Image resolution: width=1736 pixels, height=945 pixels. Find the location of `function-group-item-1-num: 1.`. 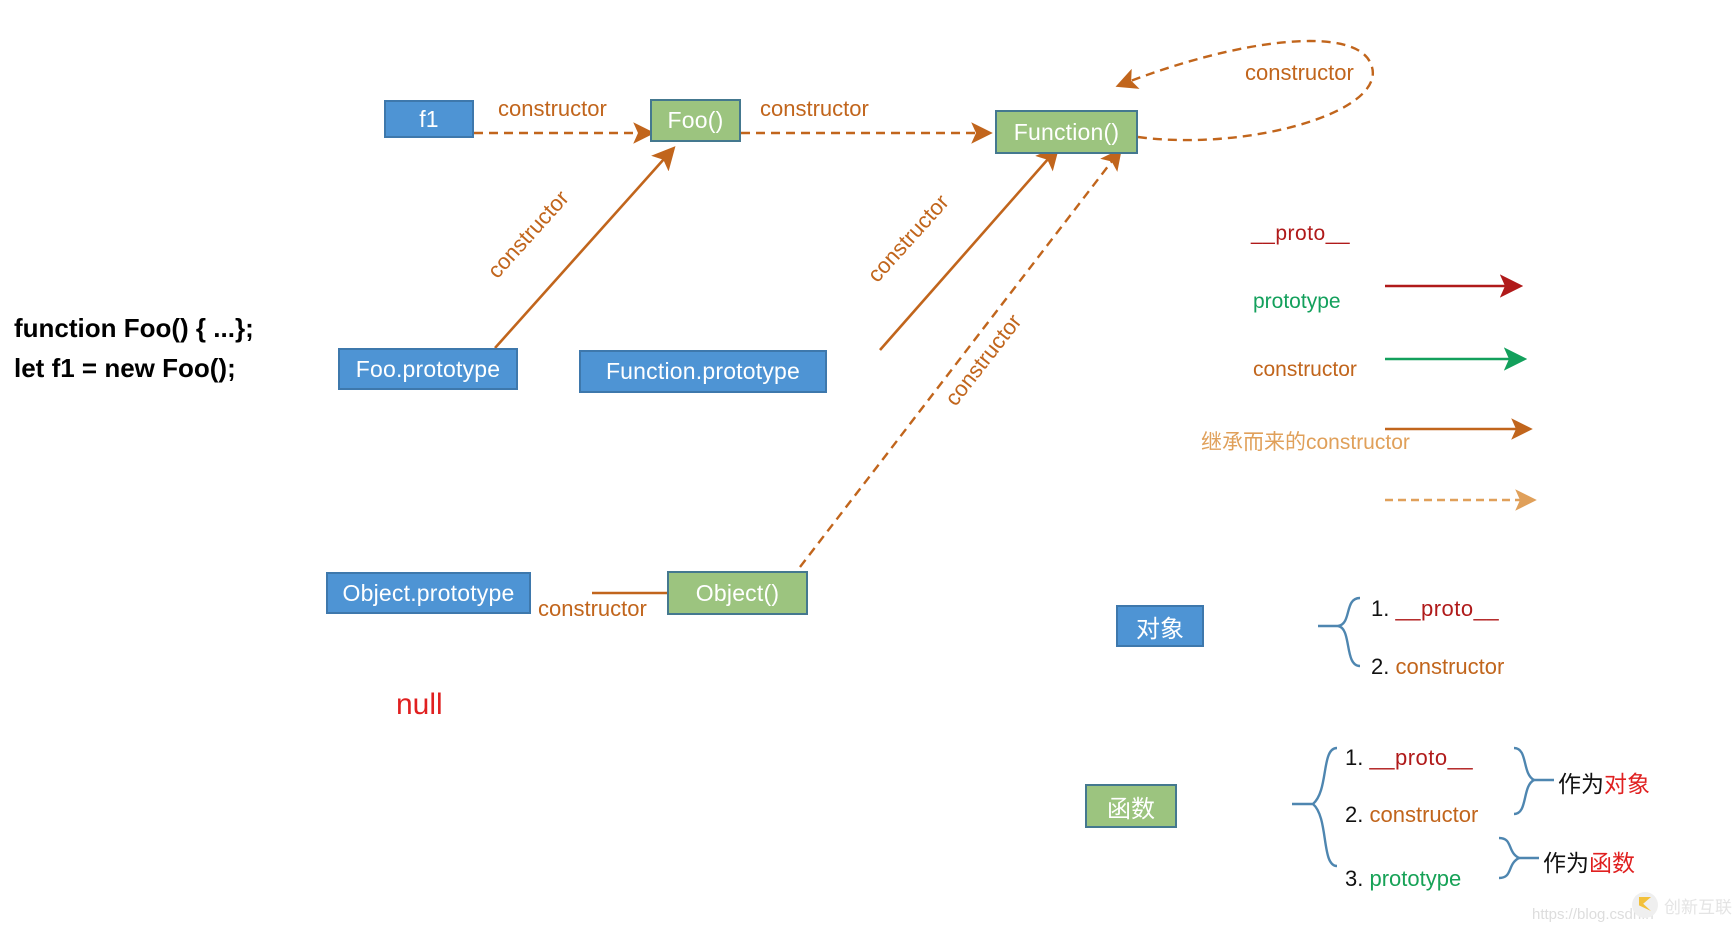

function-group-item-1-num: 1. is located at coordinates (1354, 757).